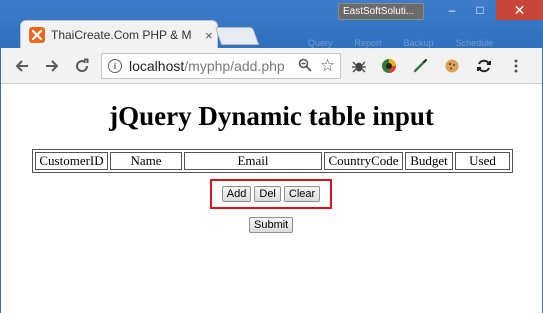 Image resolution: width=543 pixels, height=313 pixels. Describe the element at coordinates (305, 66) in the screenshot. I see `zoom-icon` at that location.